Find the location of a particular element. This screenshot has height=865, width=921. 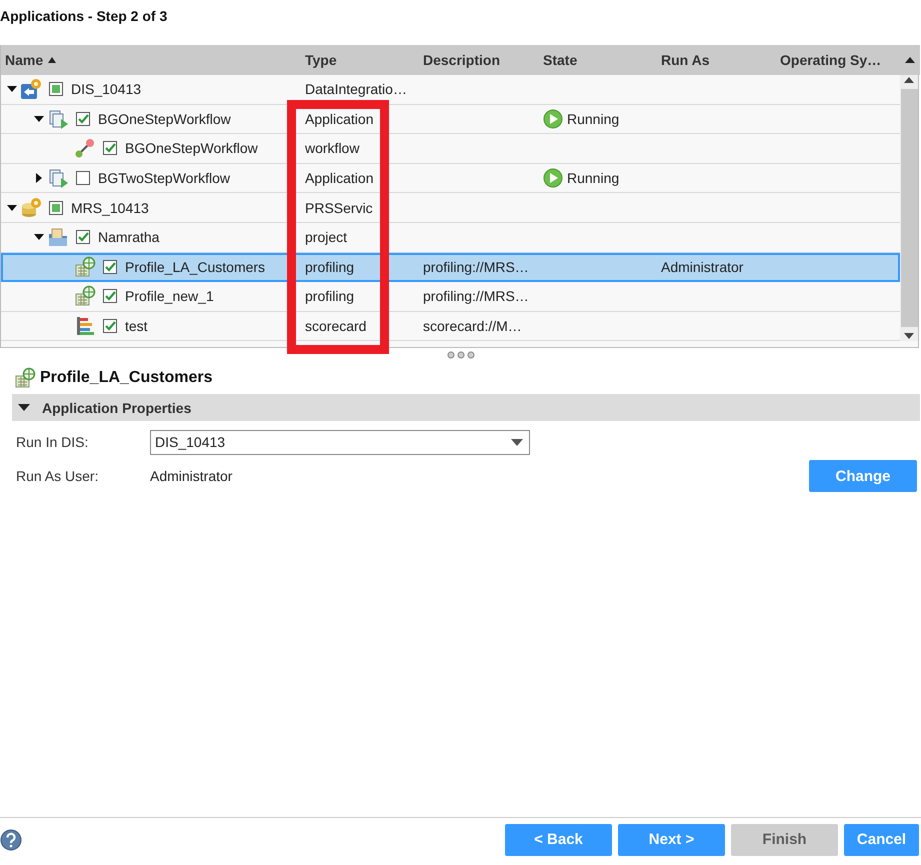

scrollbar is located at coordinates (909, 208).